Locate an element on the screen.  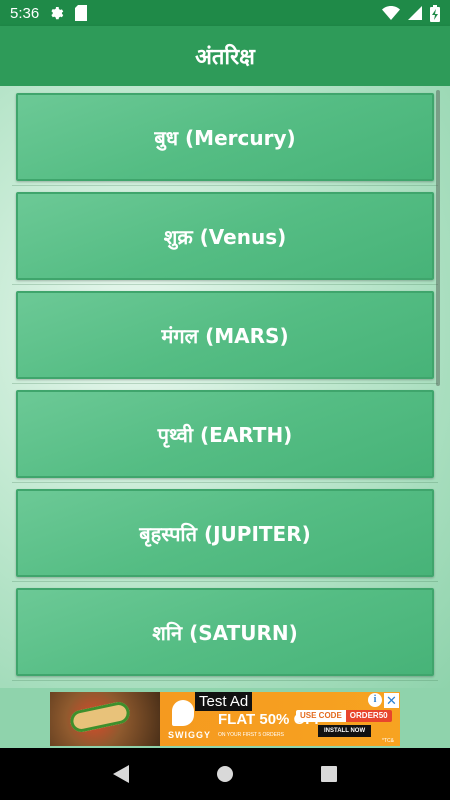
list-item: शनि (SATURN) is located at coordinates (225, 631).